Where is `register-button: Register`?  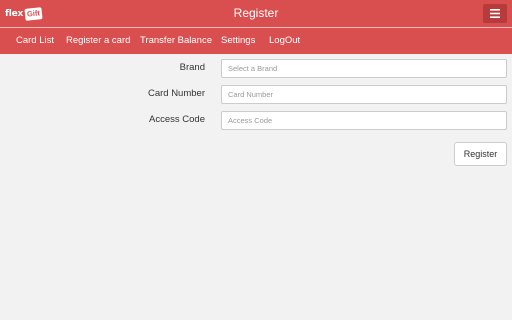
register-button: Register is located at coordinates (480, 154).